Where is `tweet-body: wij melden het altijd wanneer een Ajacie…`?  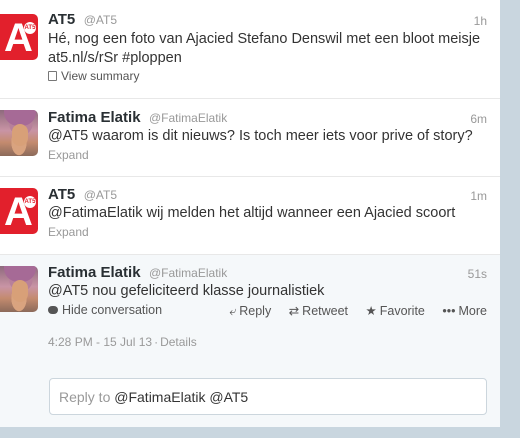 tweet-body: wij melden het altijd wanneer een Ajacie… is located at coordinates (301, 213).